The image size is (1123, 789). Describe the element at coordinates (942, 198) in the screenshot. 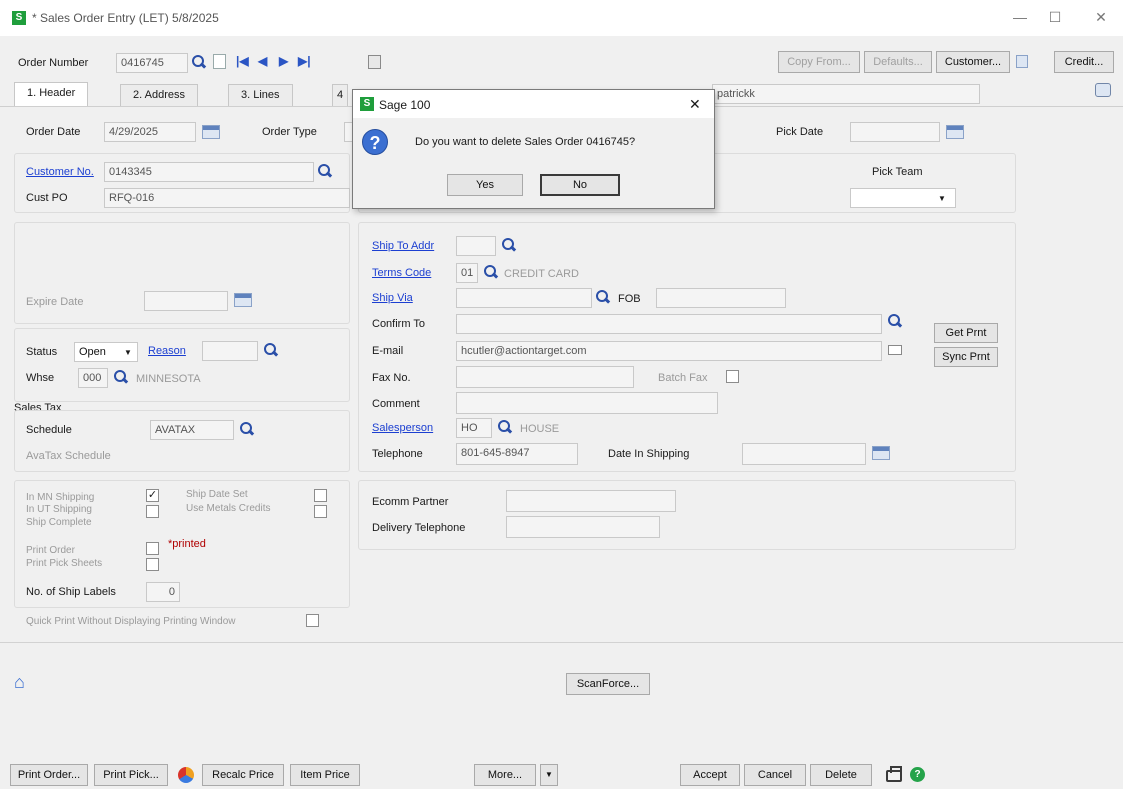

I see `pick-team-dropdown-icon: ▼` at that location.